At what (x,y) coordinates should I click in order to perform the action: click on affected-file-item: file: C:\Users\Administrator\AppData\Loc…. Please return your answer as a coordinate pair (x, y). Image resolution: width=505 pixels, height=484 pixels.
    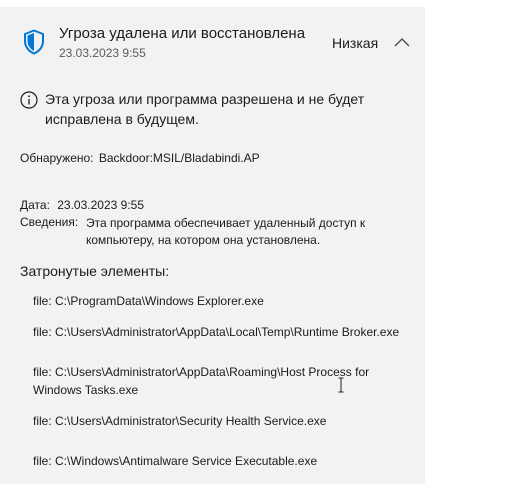
    Looking at the image, I should click on (216, 332).